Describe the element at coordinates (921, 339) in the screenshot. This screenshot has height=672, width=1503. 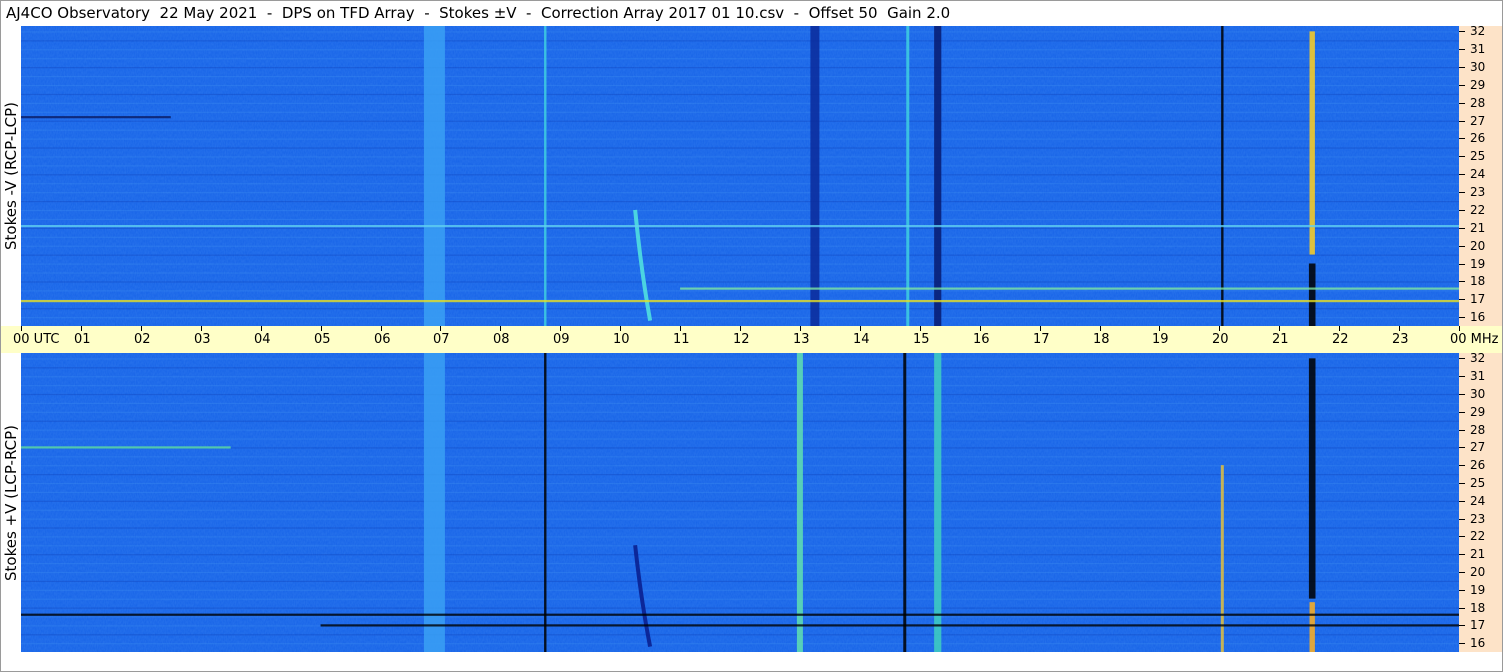
I see `time-tick-label: 15` at that location.